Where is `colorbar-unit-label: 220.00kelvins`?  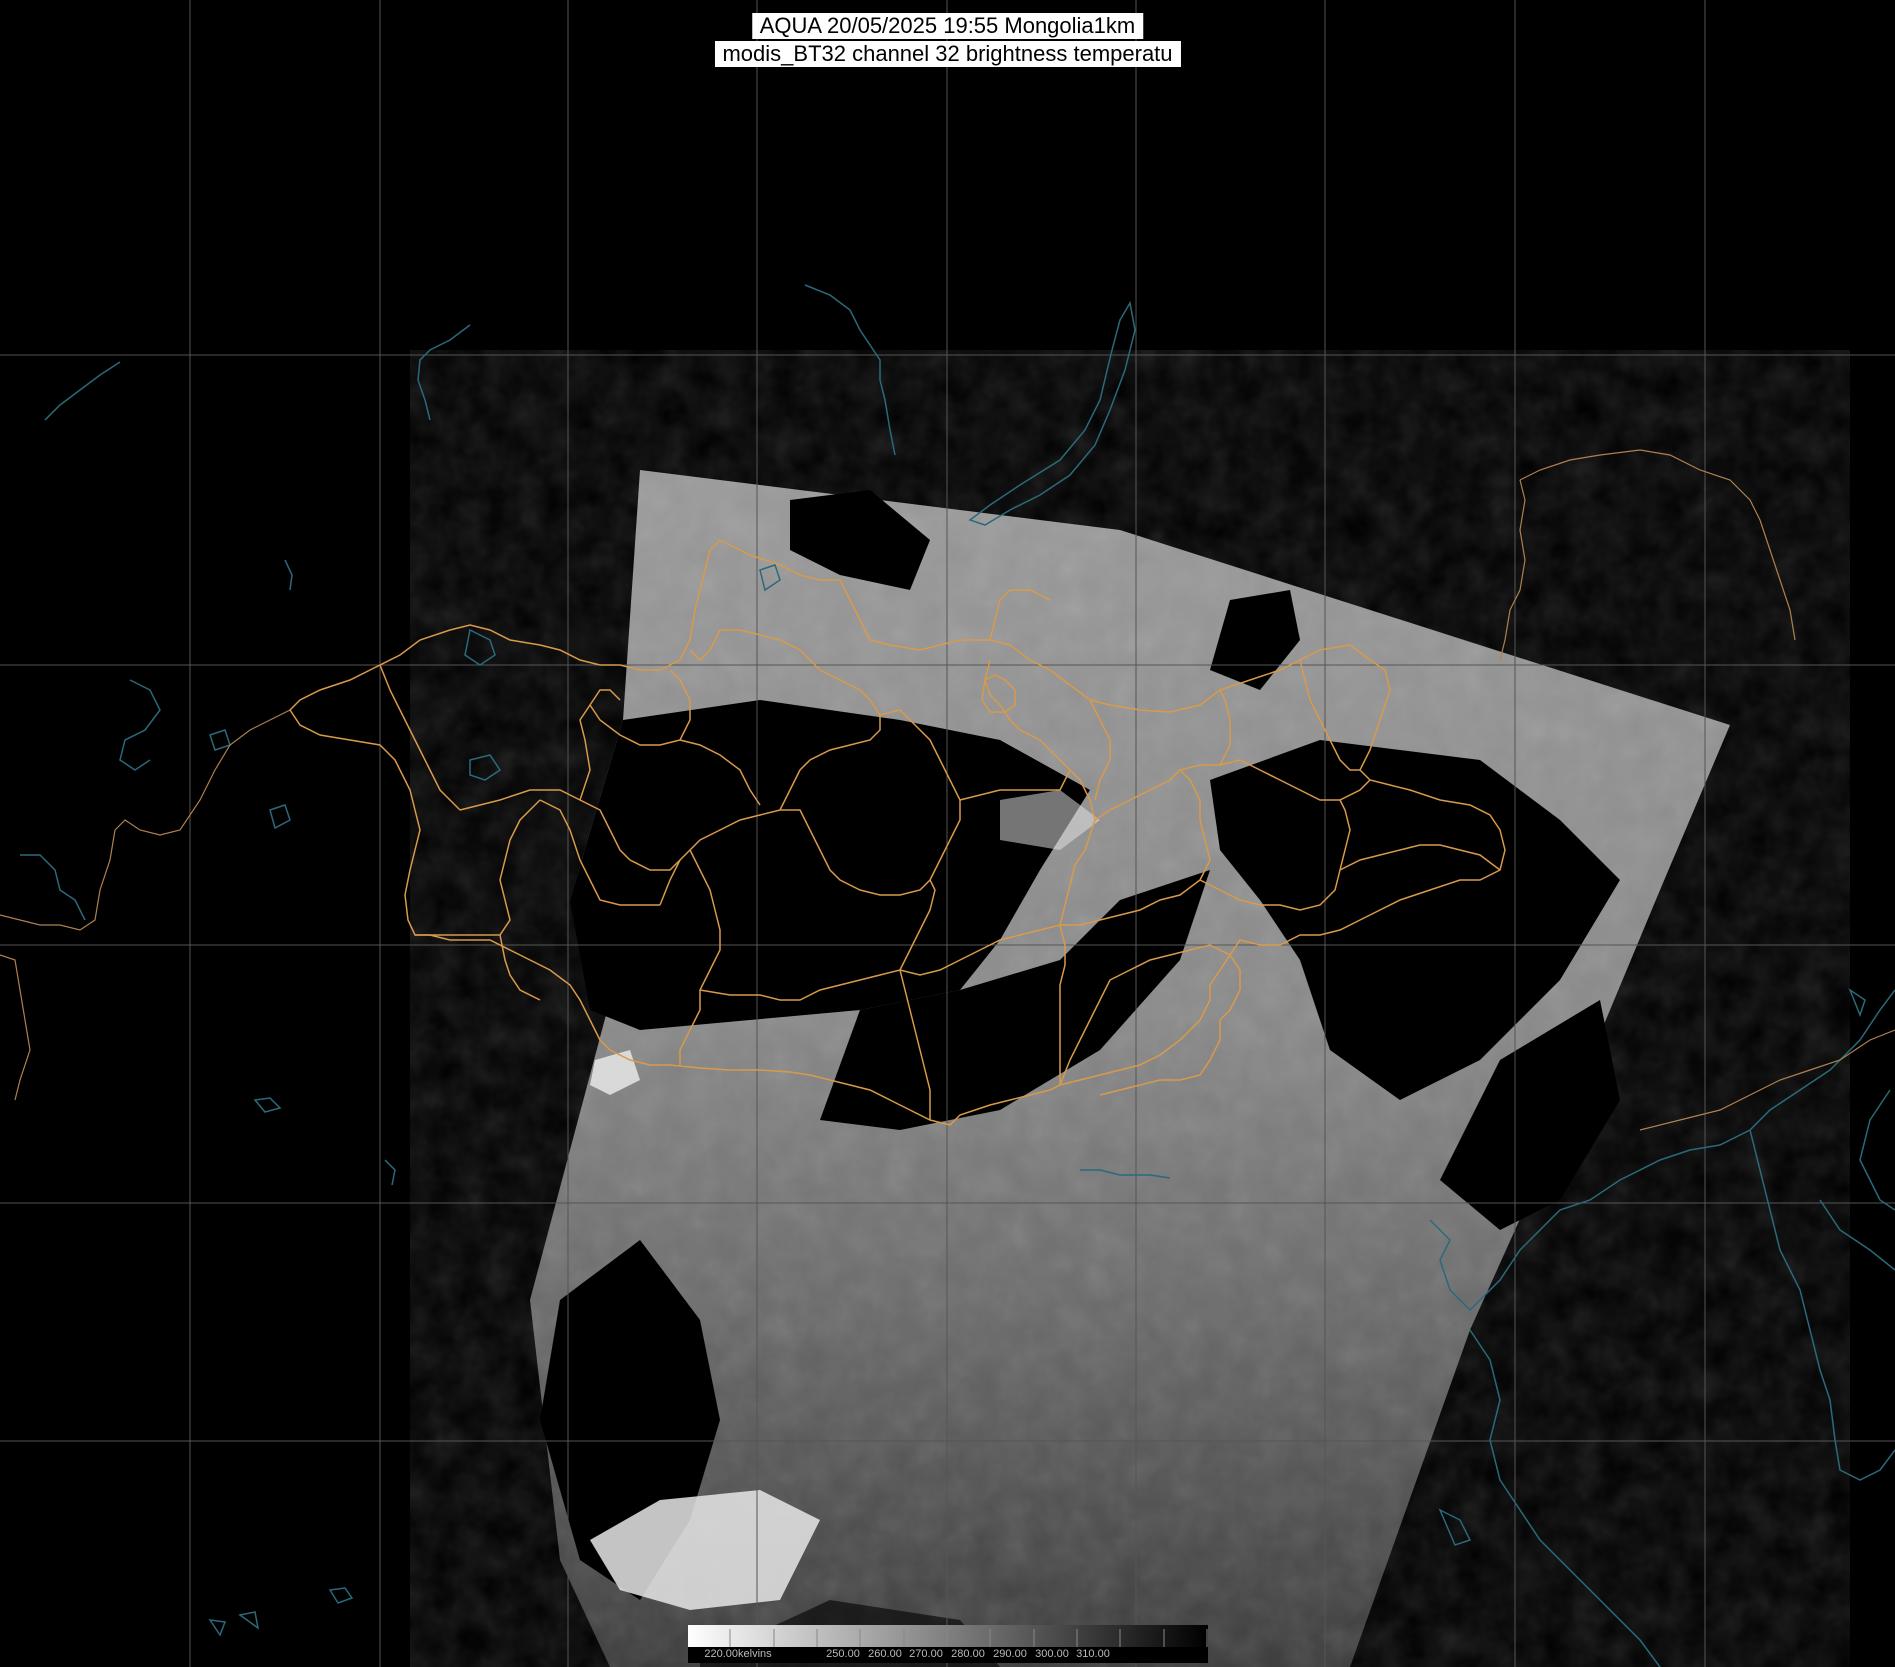 colorbar-unit-label: 220.00kelvins is located at coordinates (738, 1654).